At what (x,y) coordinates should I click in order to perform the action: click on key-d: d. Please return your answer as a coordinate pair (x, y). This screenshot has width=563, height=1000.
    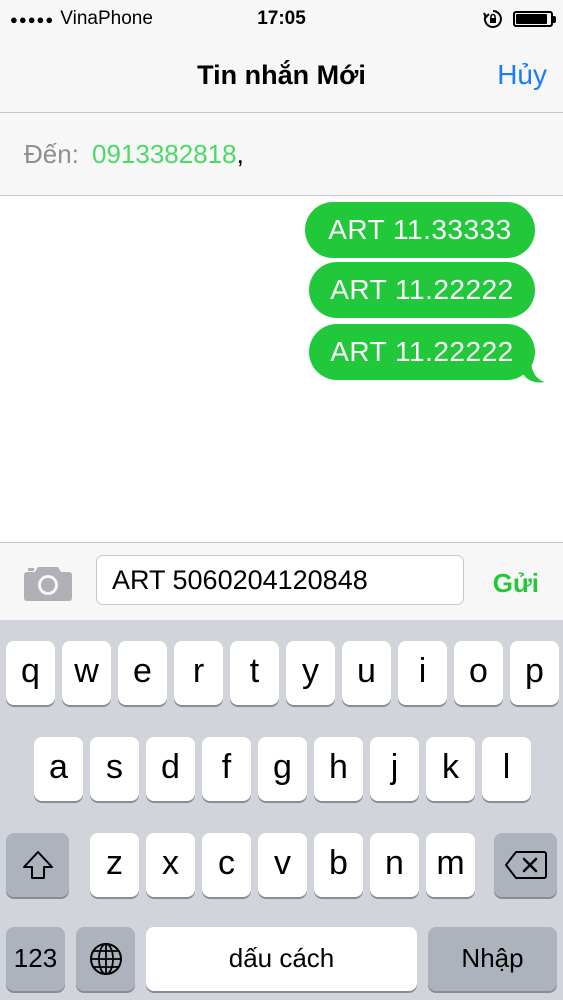
    Looking at the image, I should click on (170, 769).